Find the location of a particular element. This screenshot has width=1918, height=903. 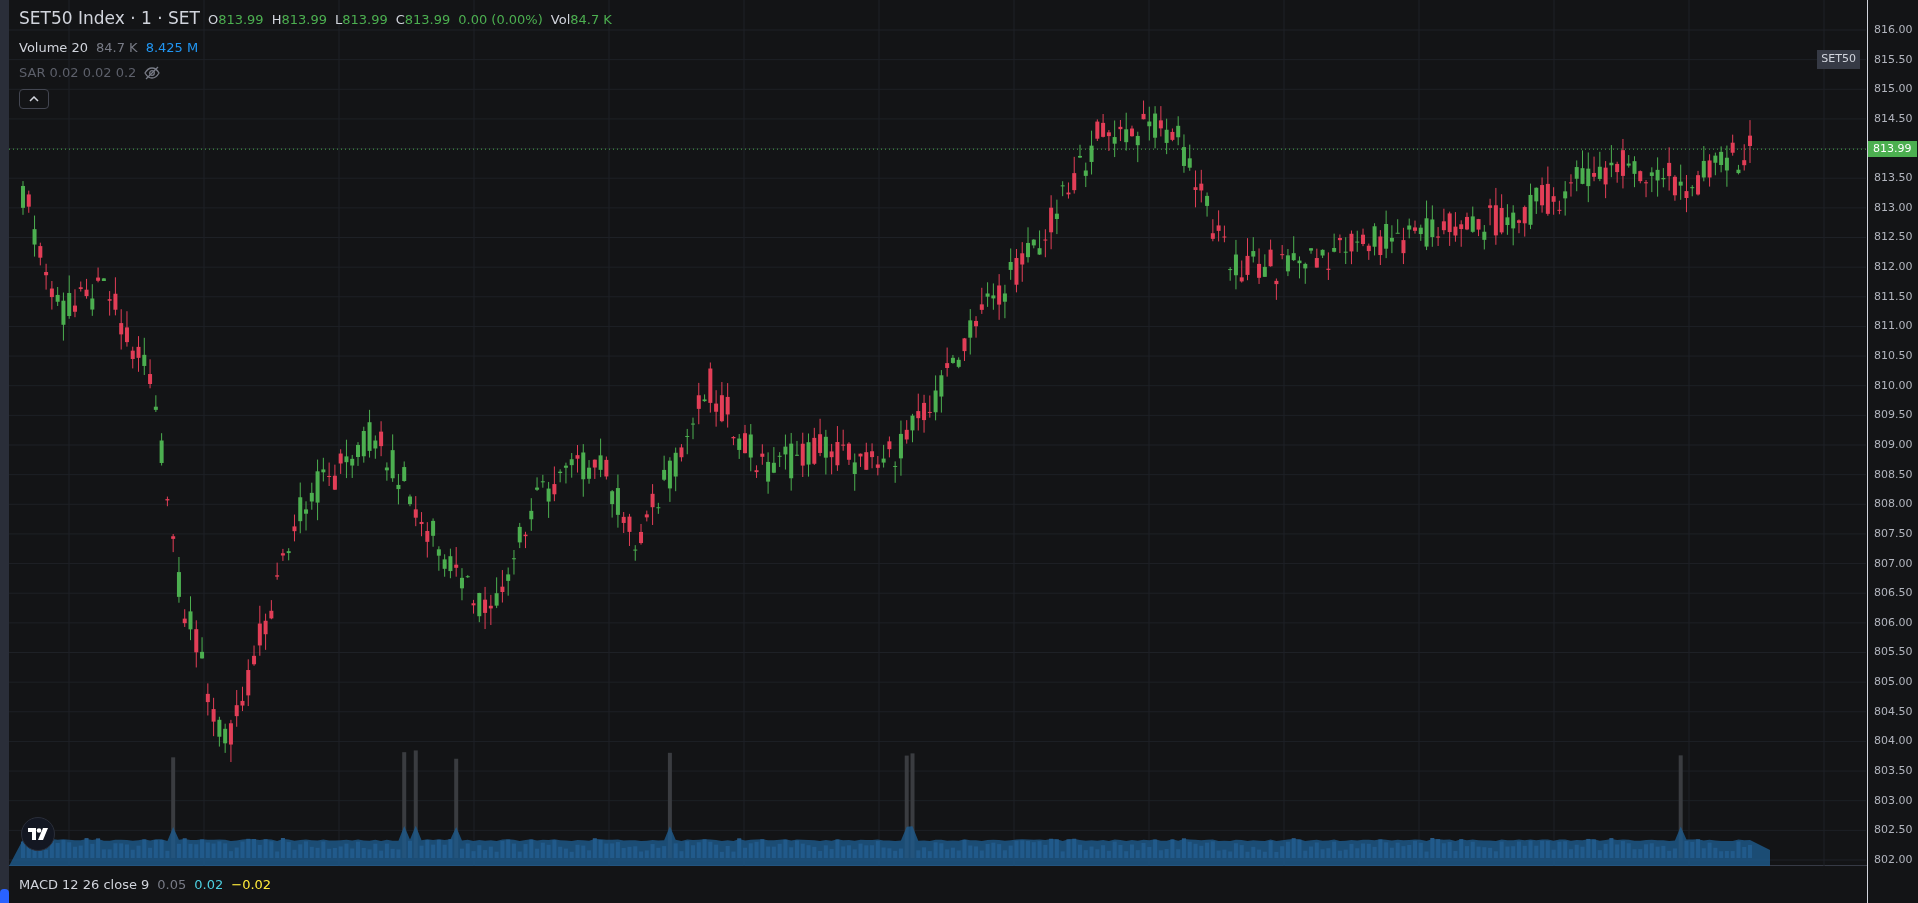

symbol-badge: SET50 is located at coordinates (1838, 59).